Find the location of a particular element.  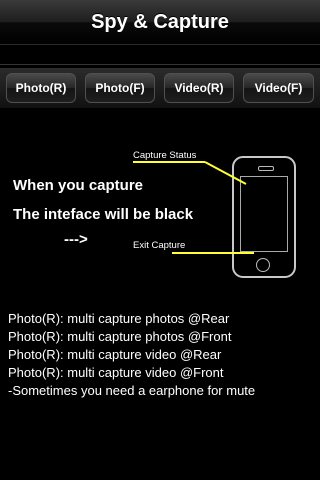

iphone-diagram is located at coordinates (264, 217).